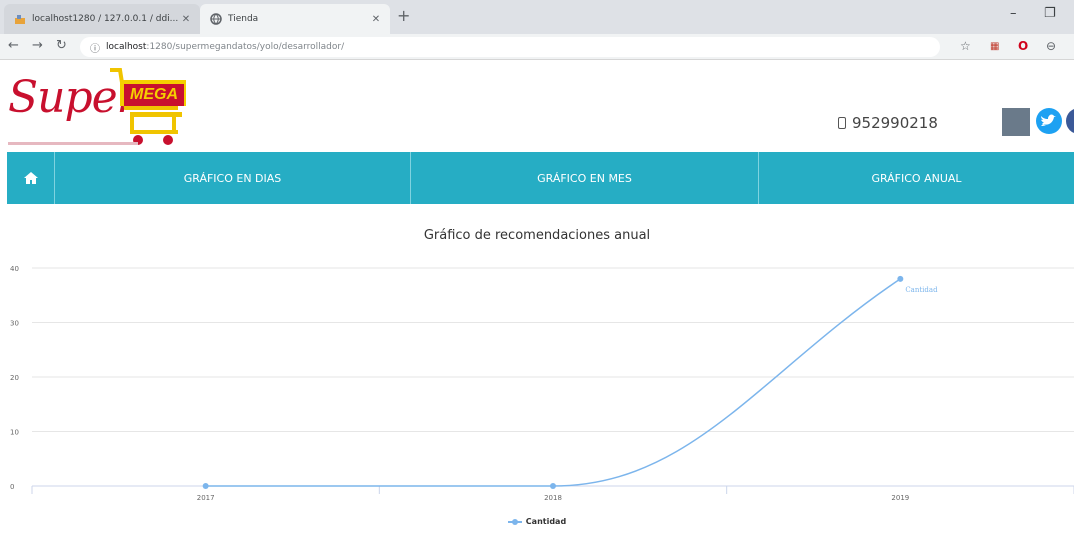 The image size is (1074, 545). What do you see at coordinates (1013, 13) in the screenshot?
I see `minimize-icon: –` at bounding box center [1013, 13].